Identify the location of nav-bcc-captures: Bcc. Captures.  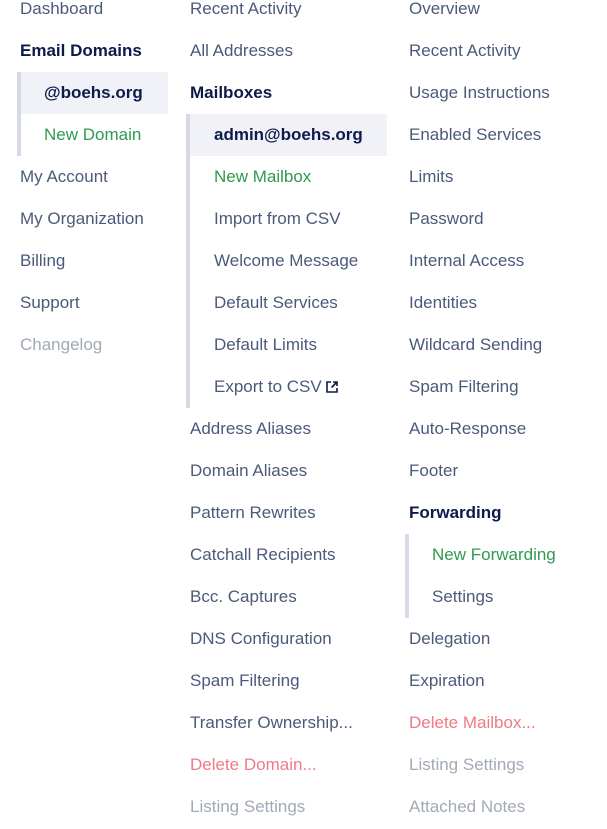
(243, 597).